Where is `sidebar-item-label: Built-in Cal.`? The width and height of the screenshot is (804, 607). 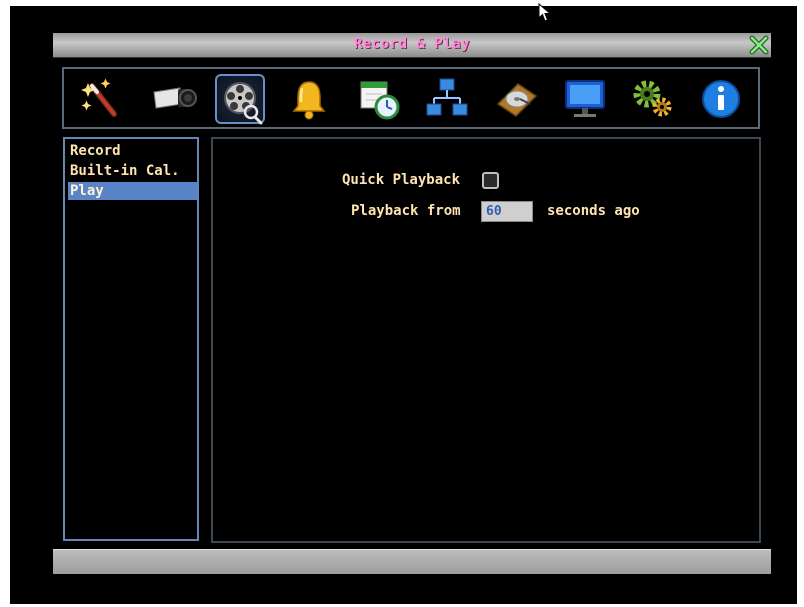 sidebar-item-label: Built-in Cal. is located at coordinates (125, 171).